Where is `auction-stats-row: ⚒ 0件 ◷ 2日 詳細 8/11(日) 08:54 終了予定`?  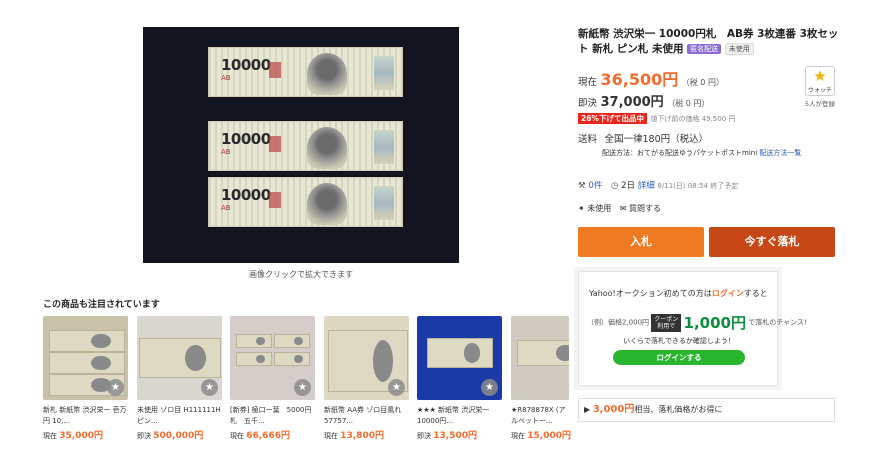
auction-stats-row: ⚒ 0件 ◷ 2日 詳細 8/11(日) 08:54 終了予定 is located at coordinates (658, 185).